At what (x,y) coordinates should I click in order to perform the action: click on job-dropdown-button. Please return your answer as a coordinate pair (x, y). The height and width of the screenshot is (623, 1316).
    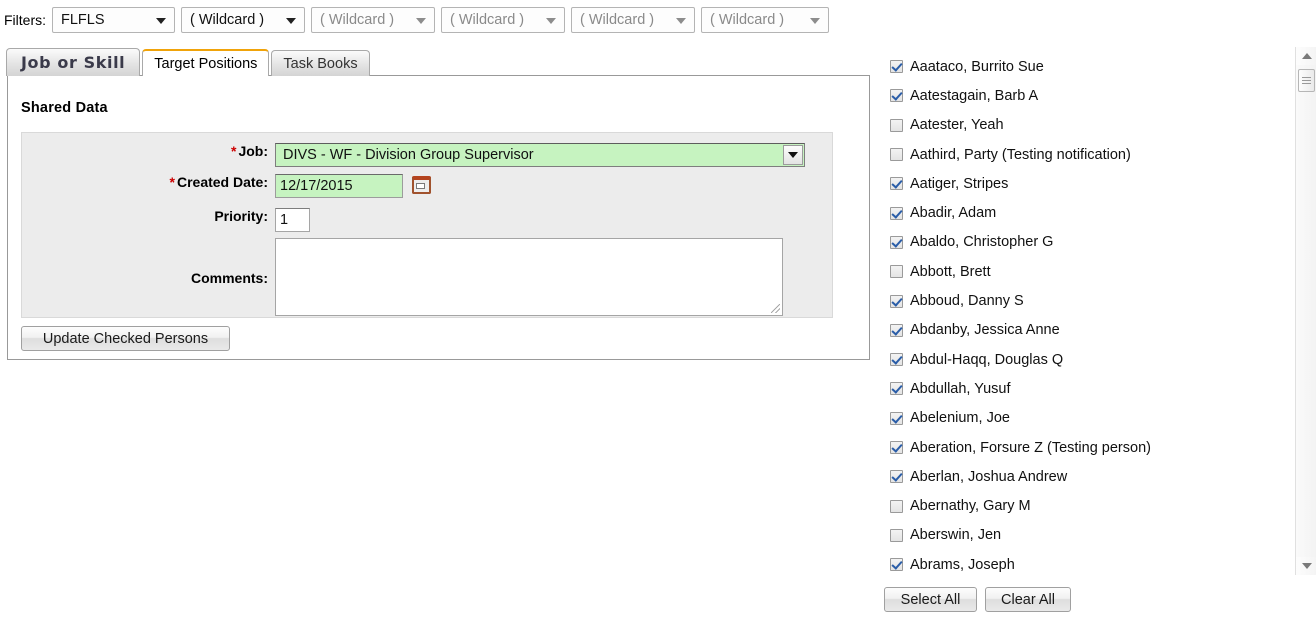
    Looking at the image, I should click on (793, 155).